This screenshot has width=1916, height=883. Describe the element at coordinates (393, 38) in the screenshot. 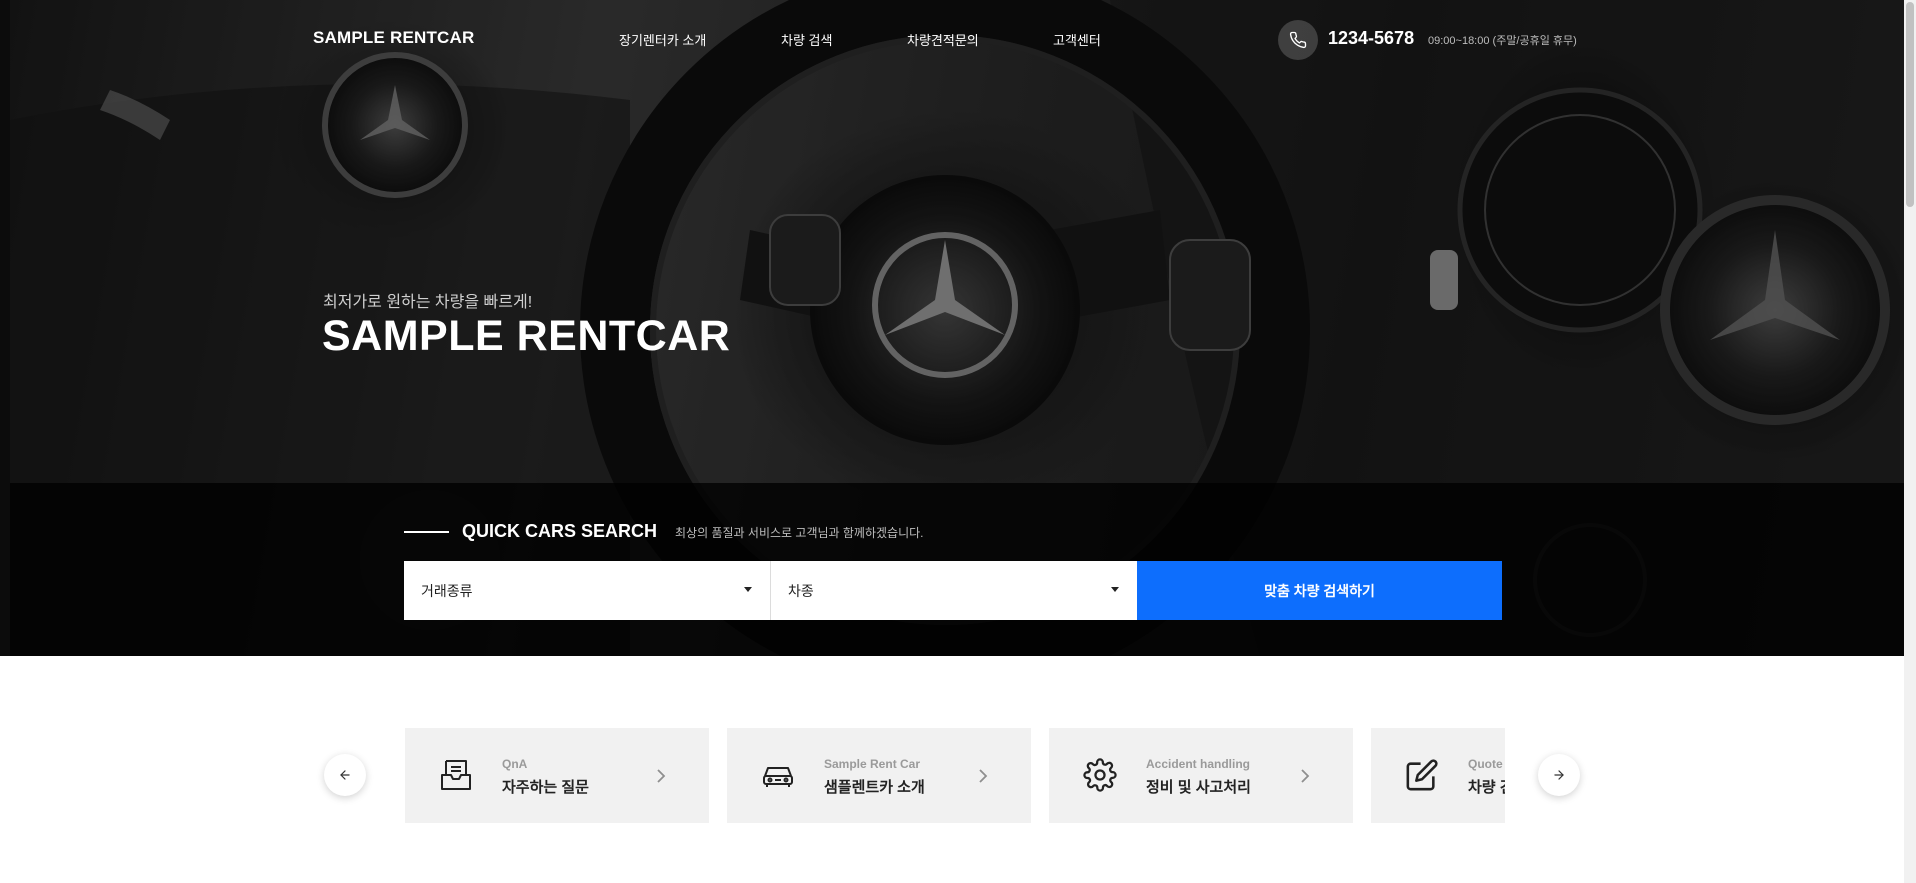

I see `site-logo: SAMPLE RENTCAR` at that location.